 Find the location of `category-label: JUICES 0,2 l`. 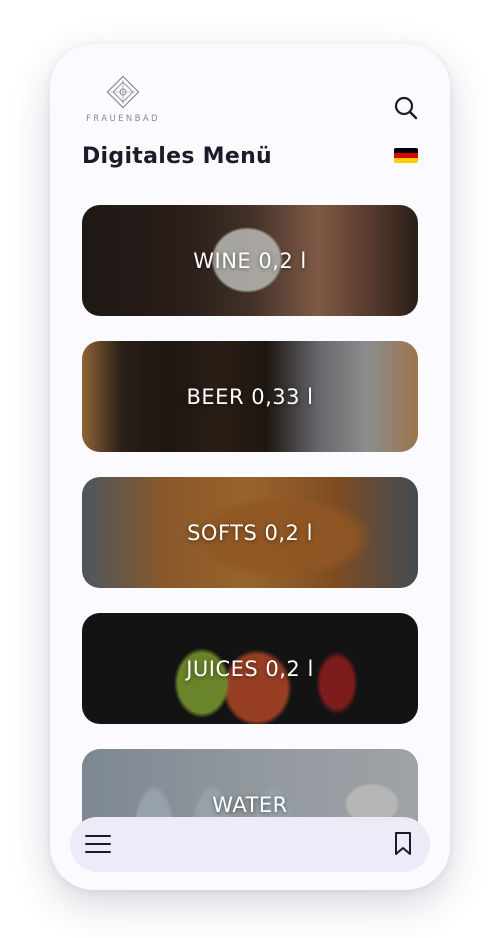

category-label: JUICES 0,2 l is located at coordinates (250, 668).